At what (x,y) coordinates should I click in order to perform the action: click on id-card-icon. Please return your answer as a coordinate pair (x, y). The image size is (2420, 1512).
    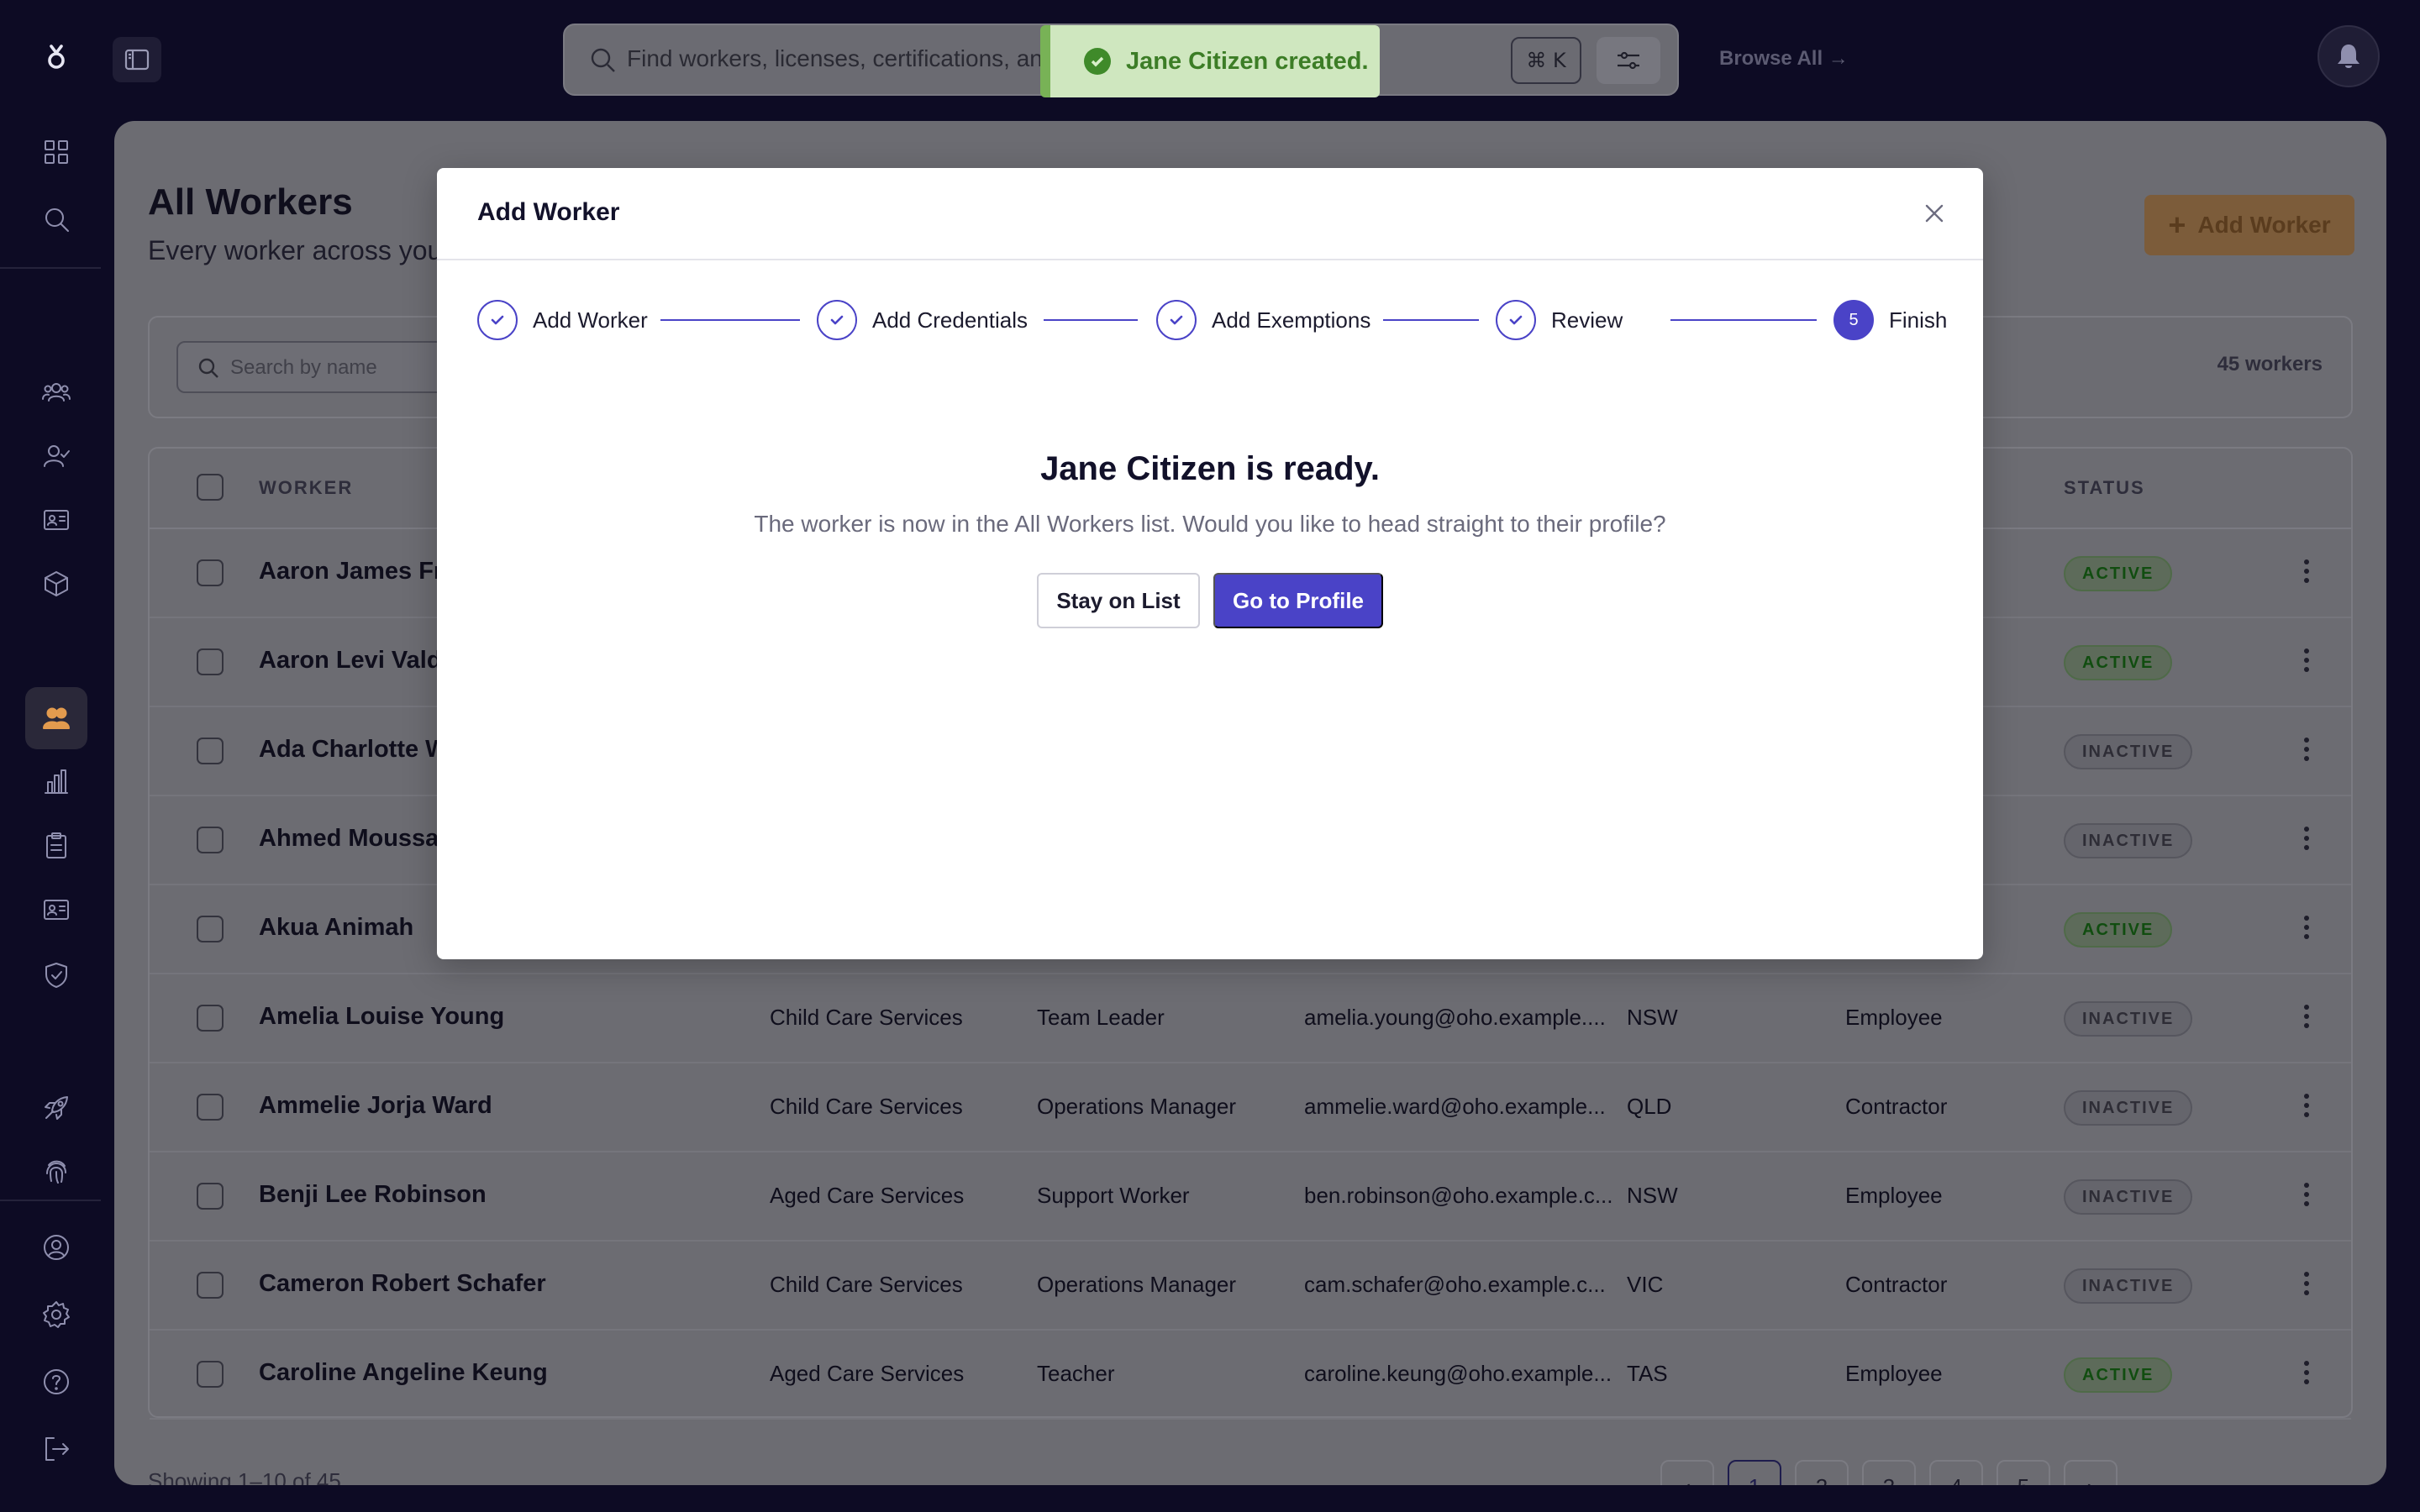
    Looking at the image, I should click on (56, 520).